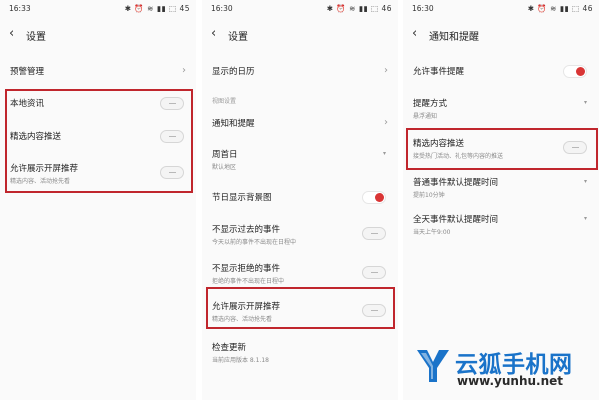 The height and width of the screenshot is (400, 600). I want to click on item-label: 预警管理, so click(27, 72).